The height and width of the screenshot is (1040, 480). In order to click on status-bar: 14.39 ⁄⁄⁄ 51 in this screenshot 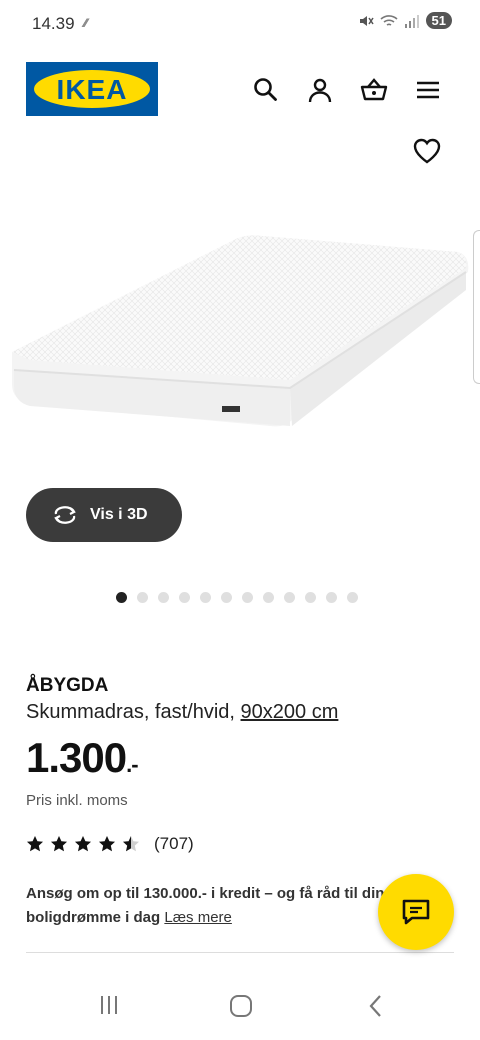, I will do `click(240, 24)`.